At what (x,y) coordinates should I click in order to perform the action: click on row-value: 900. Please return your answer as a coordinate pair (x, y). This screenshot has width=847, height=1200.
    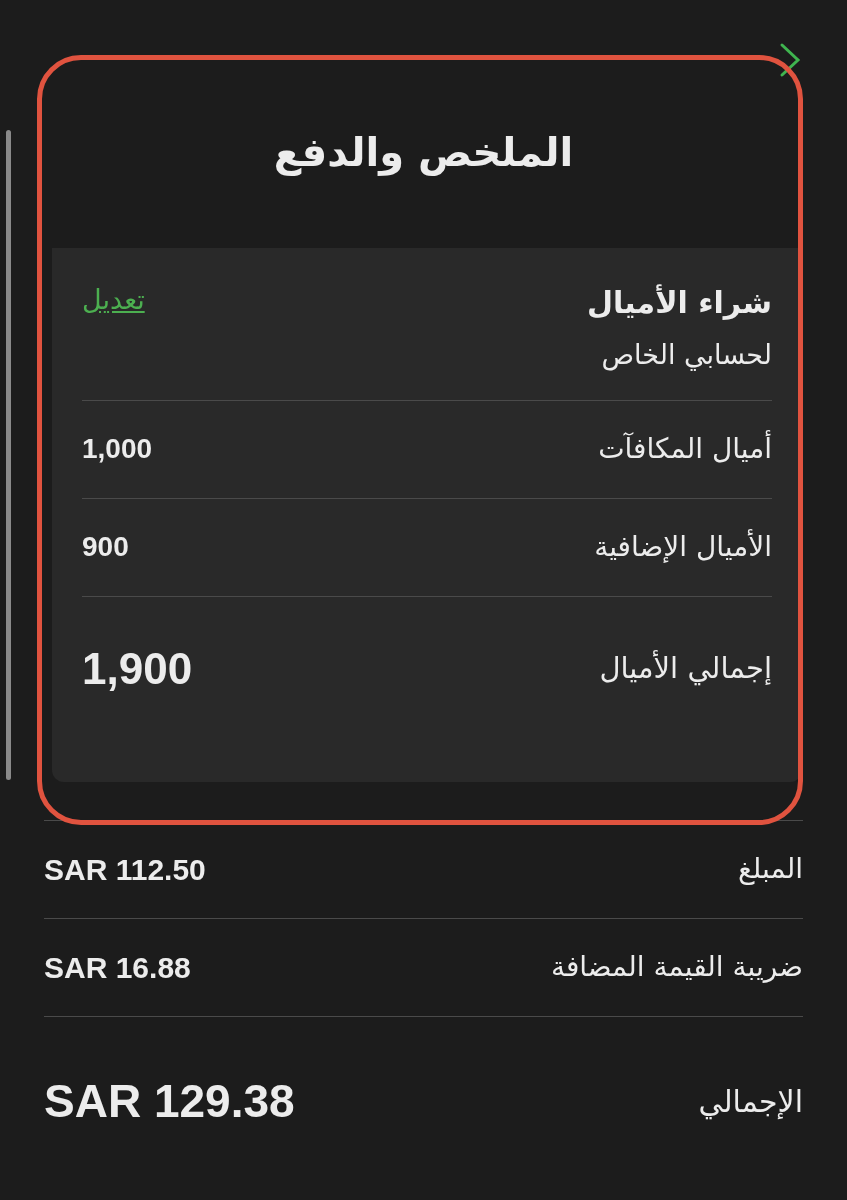
    Looking at the image, I should click on (105, 547).